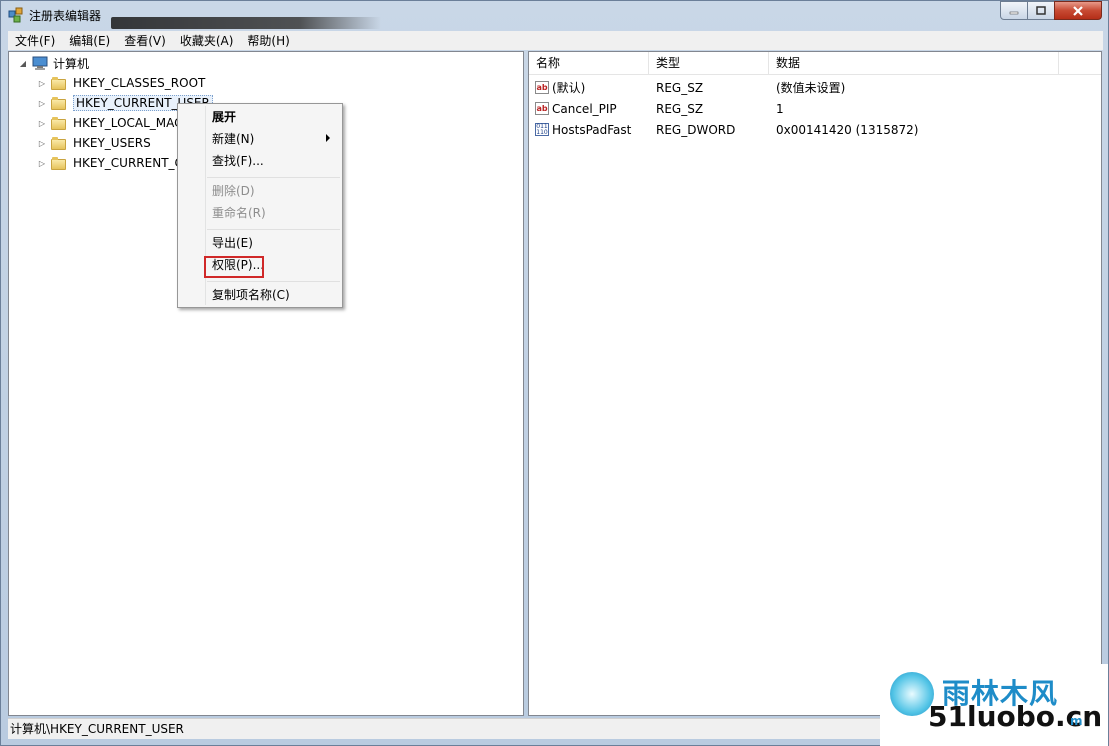 Image resolution: width=1109 pixels, height=746 pixels. Describe the element at coordinates (542, 129) in the screenshot. I see `binary-value-icon: 011 110` at that location.